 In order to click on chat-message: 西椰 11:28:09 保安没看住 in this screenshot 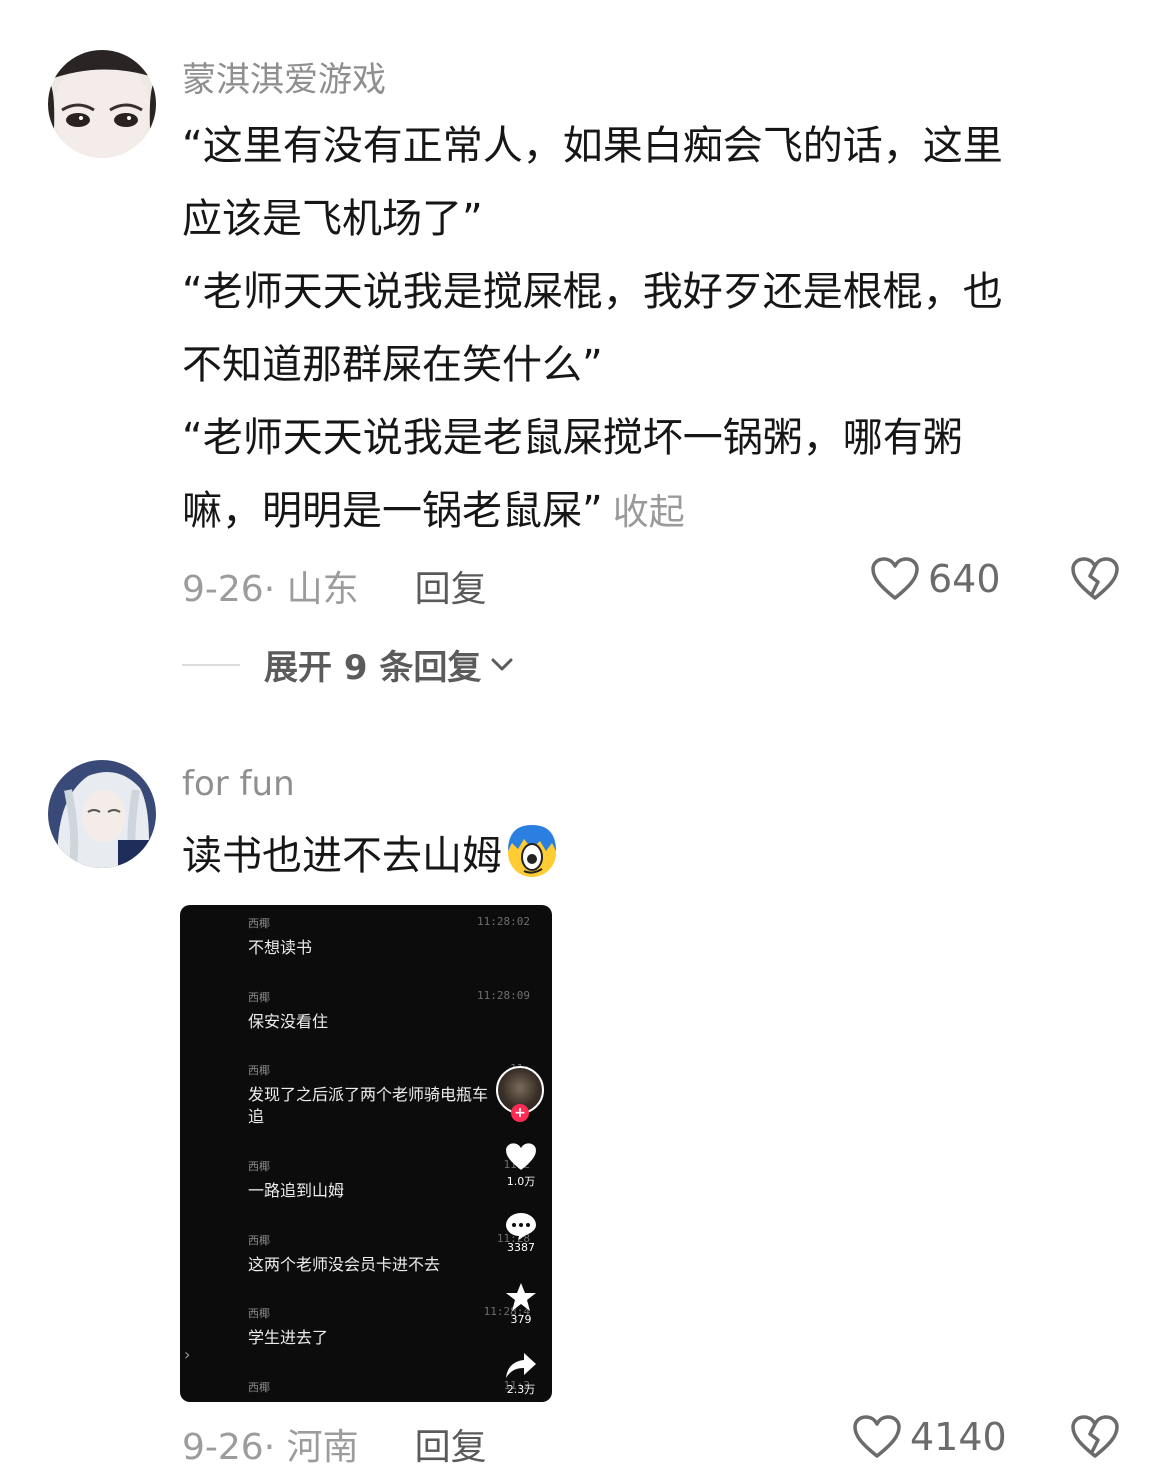, I will do `click(398, 1011)`.